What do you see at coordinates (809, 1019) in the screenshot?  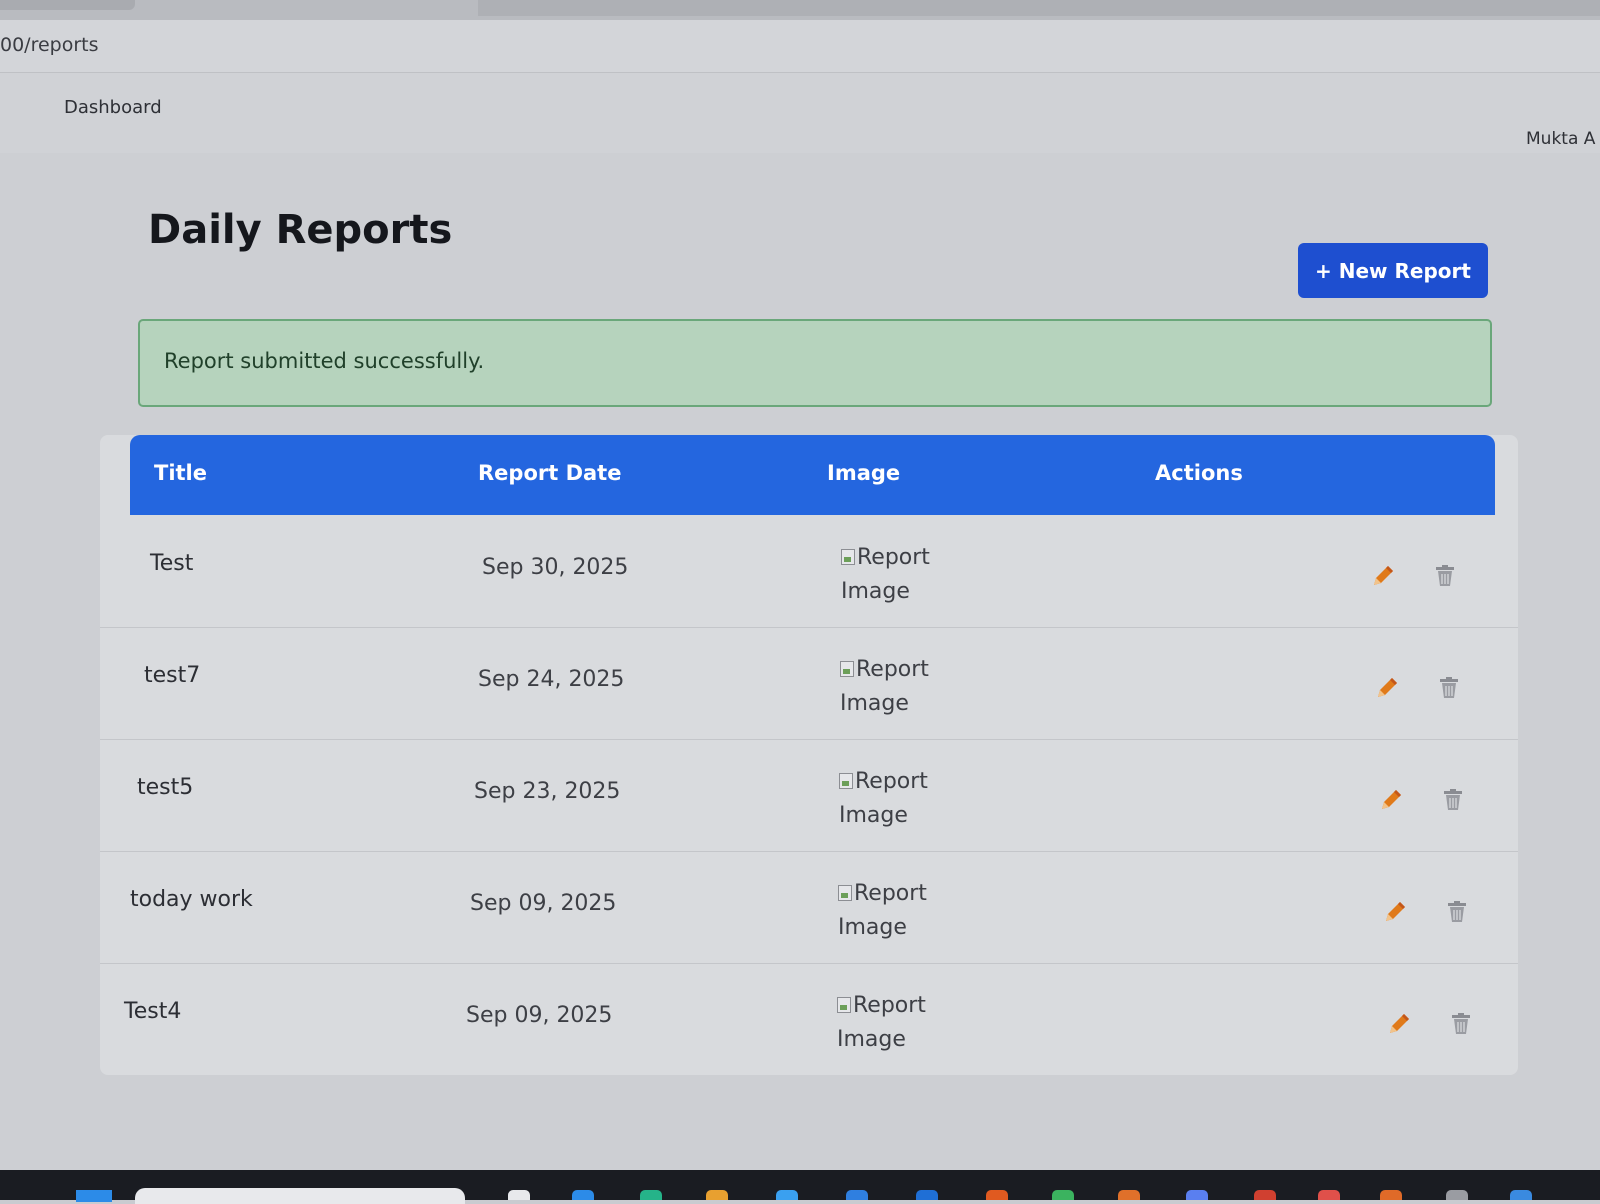 I see `table-row: Test4 Sep 09, 2025 Report Image` at bounding box center [809, 1019].